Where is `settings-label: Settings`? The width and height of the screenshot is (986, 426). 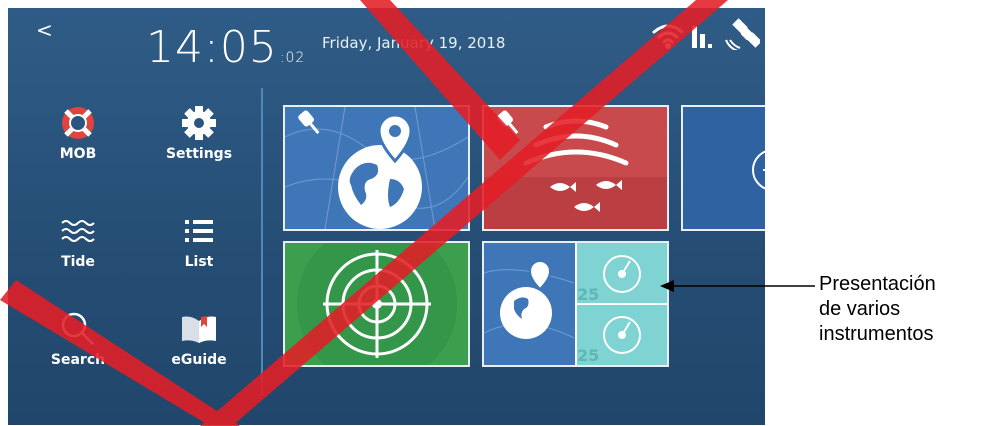 settings-label: Settings is located at coordinates (199, 154).